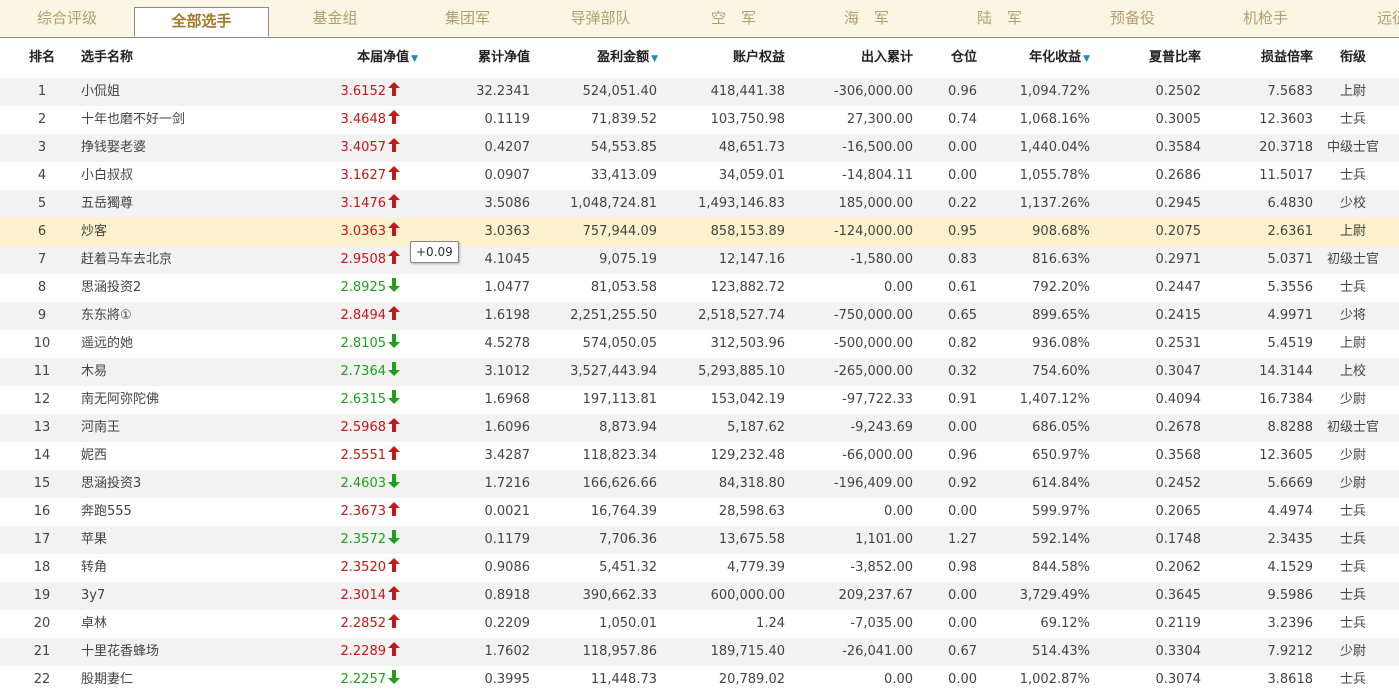 This screenshot has height=695, width=1399. I want to click on tab-fund-group: 基金组, so click(335, 18).